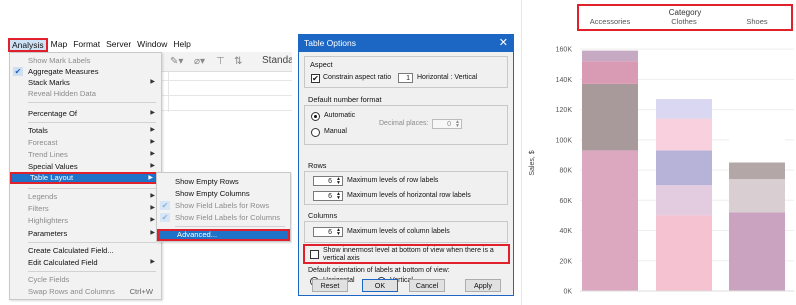 The width and height of the screenshot is (796, 305). Describe the element at coordinates (85, 279) in the screenshot. I see `menu-item-cycle-fields: Cycle Fields` at that location.